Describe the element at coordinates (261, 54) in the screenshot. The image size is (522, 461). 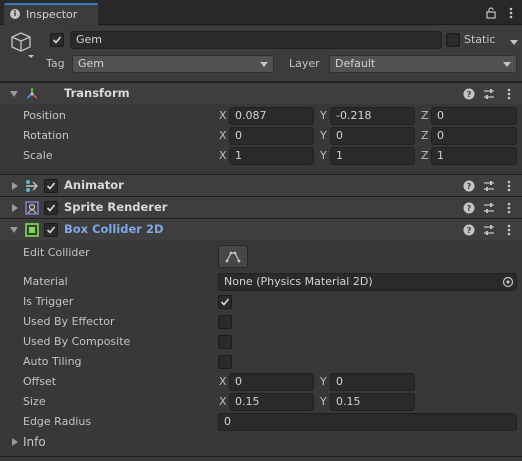
I see `gameobject-header: Gem Static Tag Gem Layer Default` at that location.